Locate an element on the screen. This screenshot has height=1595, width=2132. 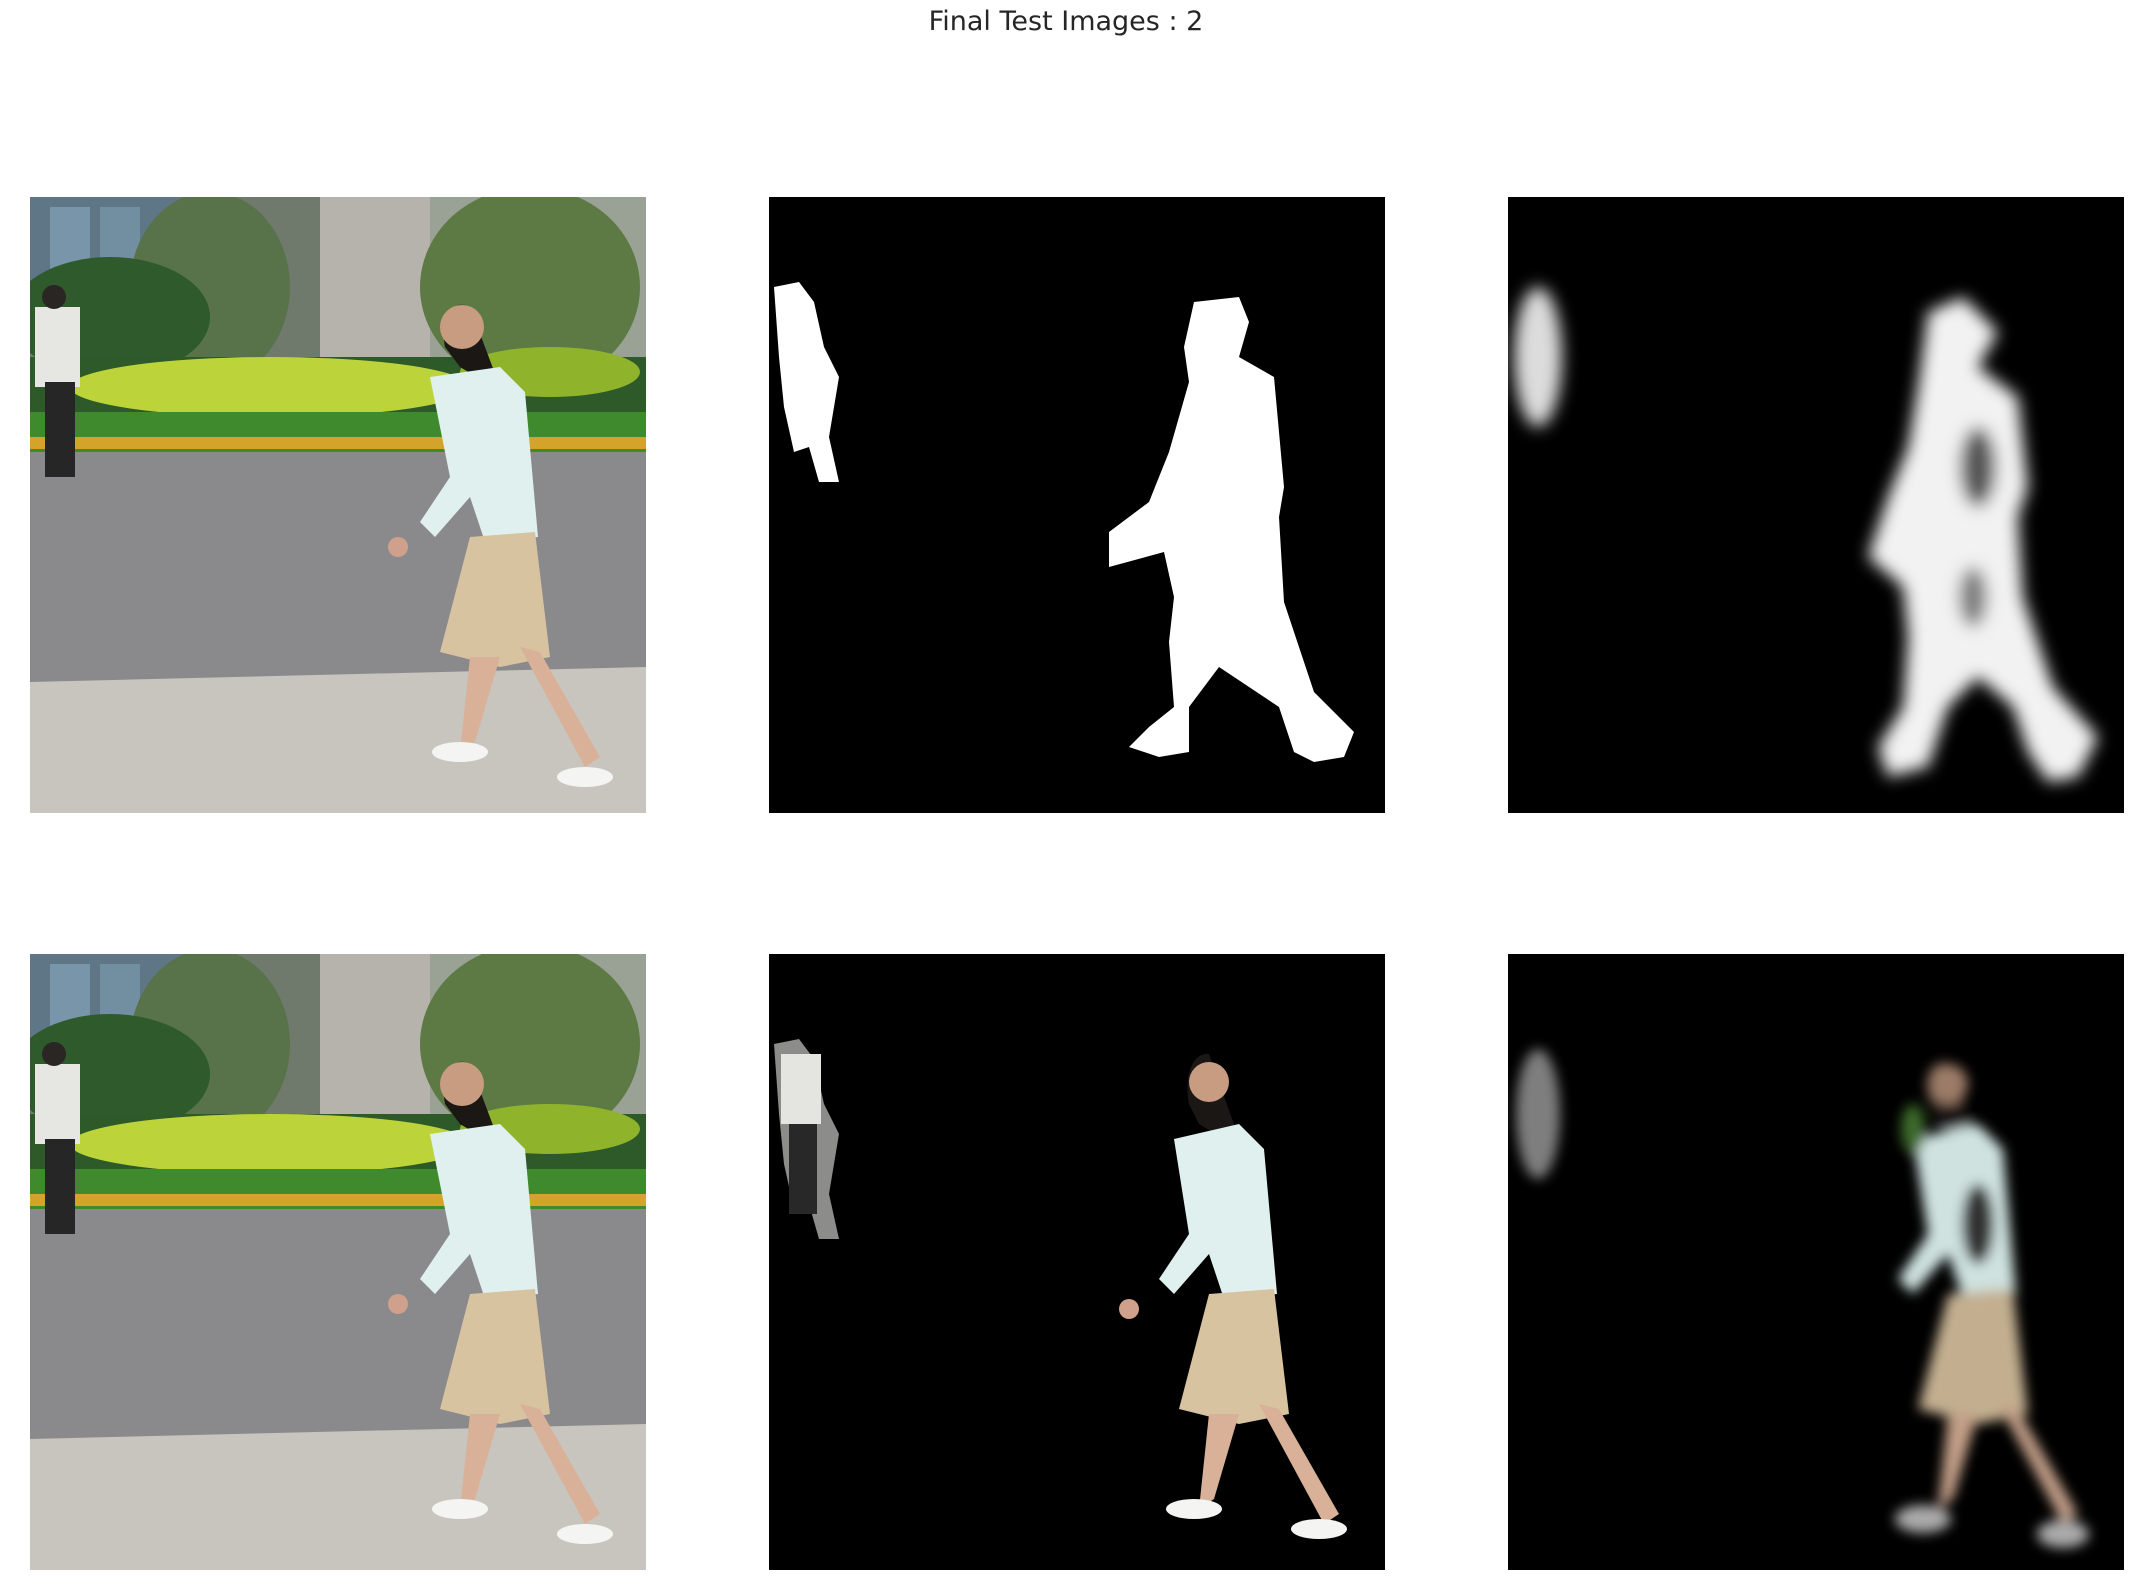
ground-truth-mask is located at coordinates (1077, 505).